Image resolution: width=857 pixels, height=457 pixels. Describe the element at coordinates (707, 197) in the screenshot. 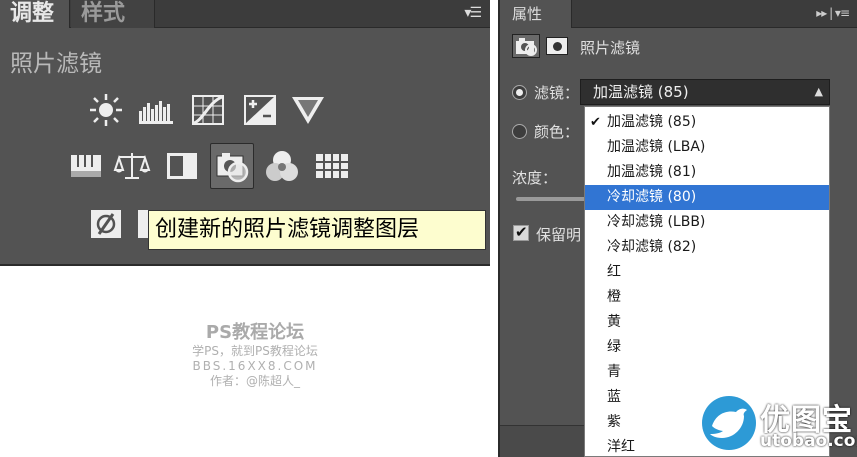

I see `dropdown-item-highlighted: 冷却滤镜 (80)` at that location.